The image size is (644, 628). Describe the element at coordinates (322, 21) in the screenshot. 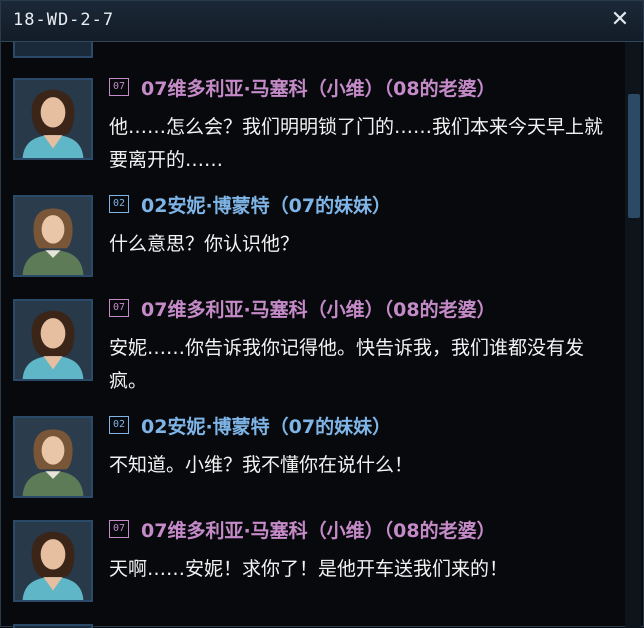

I see `title-bar: 18-WD-2-7 ✕` at that location.